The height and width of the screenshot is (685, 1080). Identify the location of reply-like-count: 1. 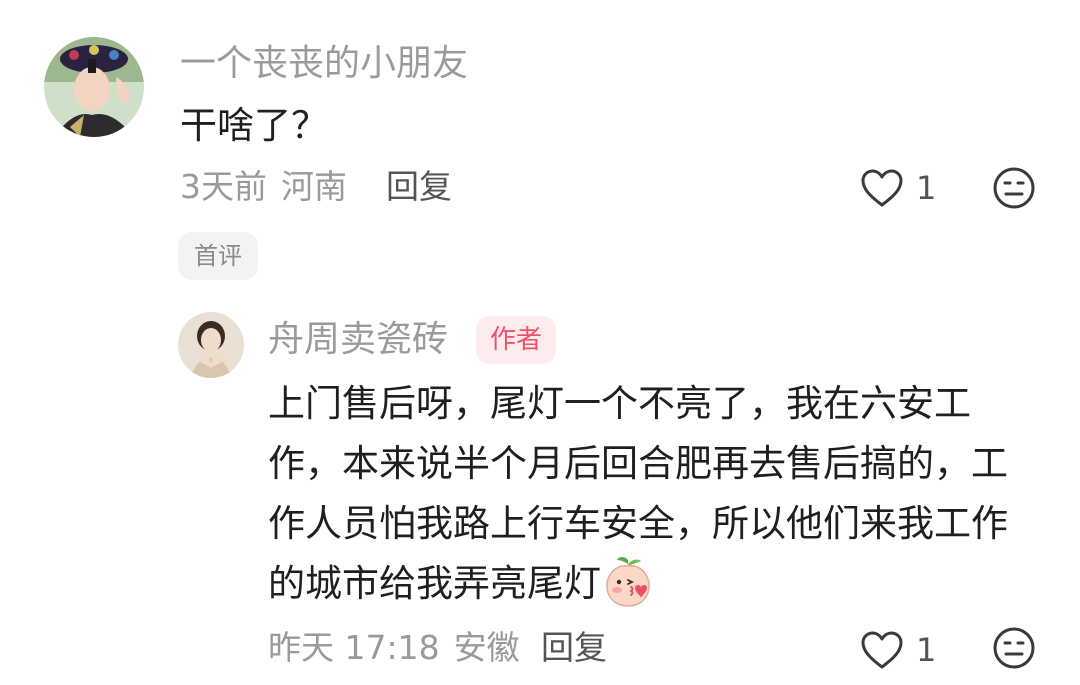
(926, 650).